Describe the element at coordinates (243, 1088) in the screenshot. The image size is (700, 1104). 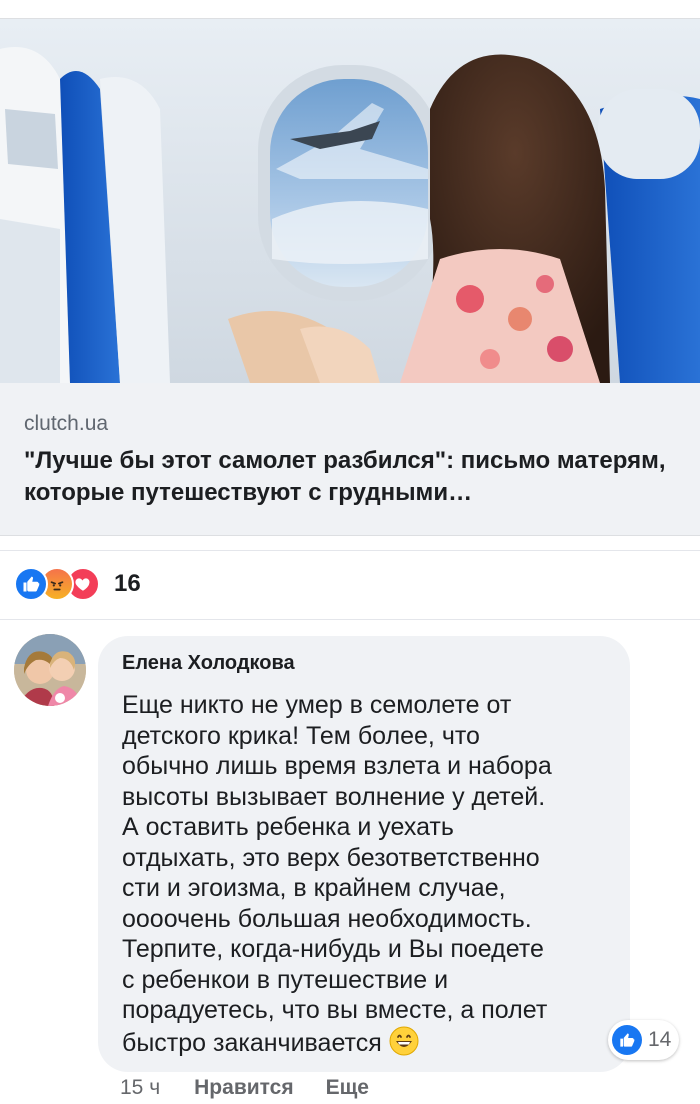
I see `like-button: Нравится` at that location.